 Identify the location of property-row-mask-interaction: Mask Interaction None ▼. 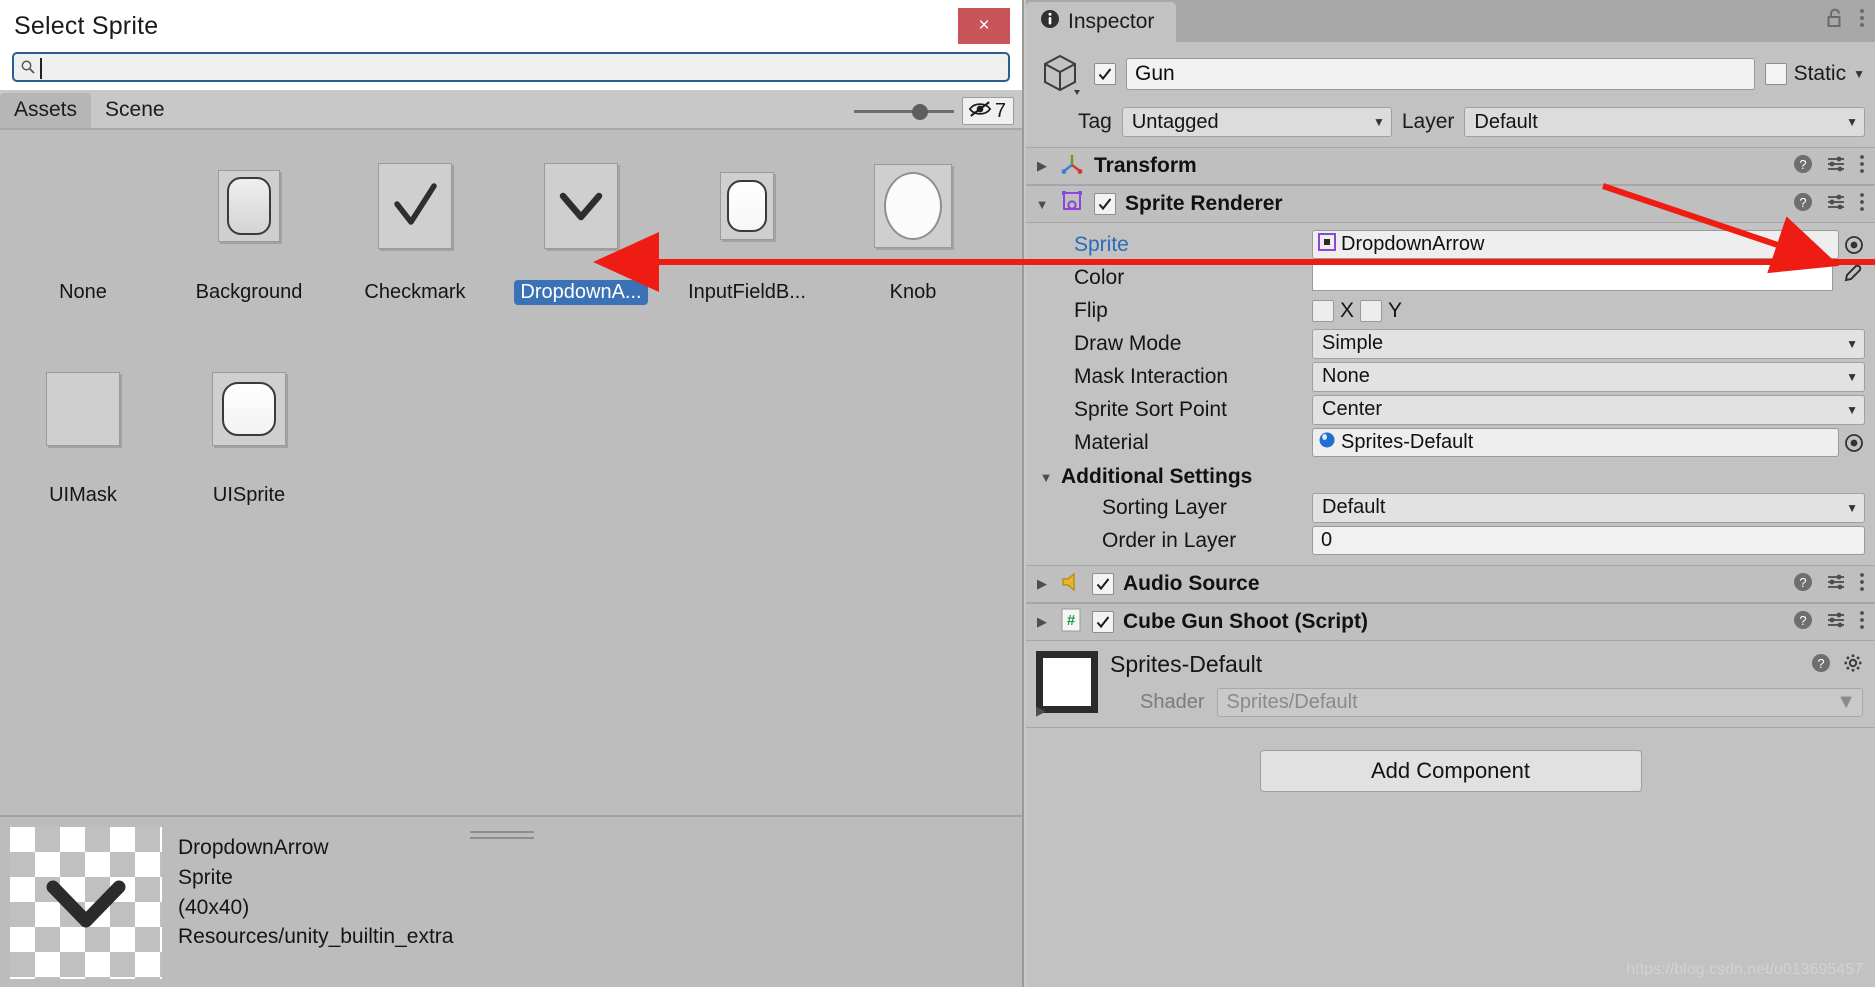
(1450, 376).